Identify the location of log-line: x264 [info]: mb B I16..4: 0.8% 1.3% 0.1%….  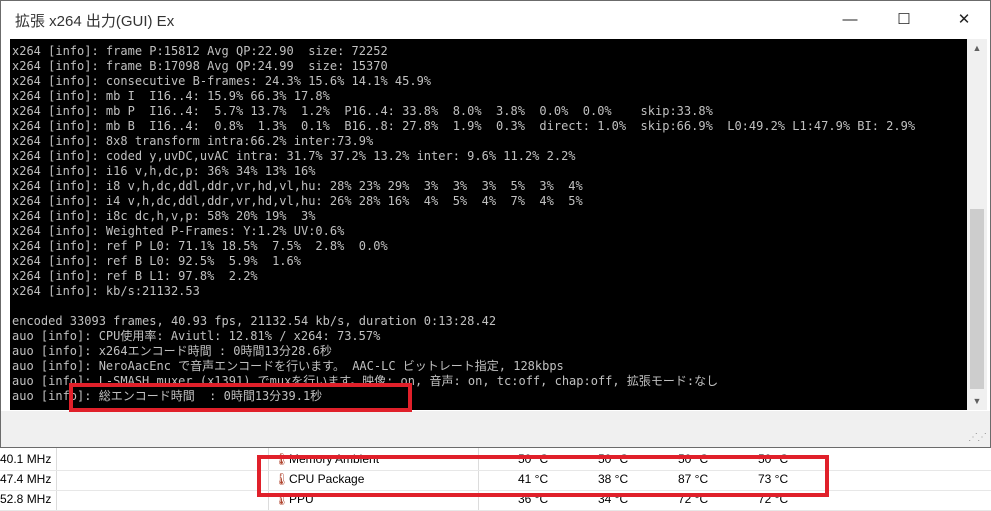
(464, 126).